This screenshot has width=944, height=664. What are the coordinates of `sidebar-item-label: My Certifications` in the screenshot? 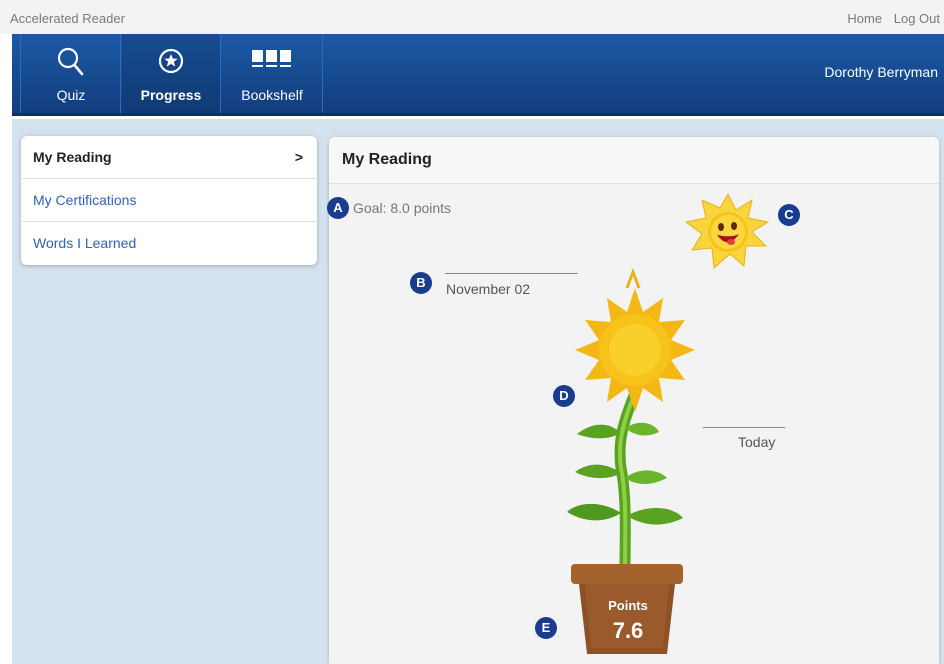 It's located at (85, 200).